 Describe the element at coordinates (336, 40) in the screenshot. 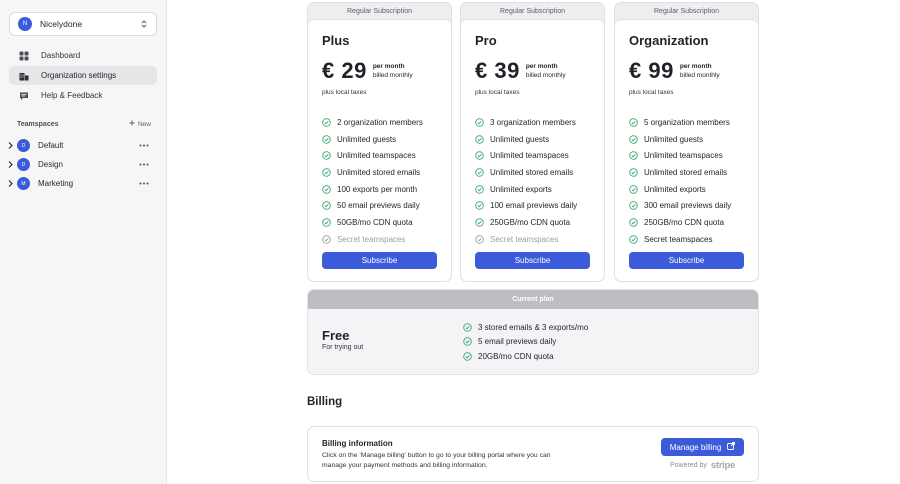

I see `plan-name: Plus` at that location.